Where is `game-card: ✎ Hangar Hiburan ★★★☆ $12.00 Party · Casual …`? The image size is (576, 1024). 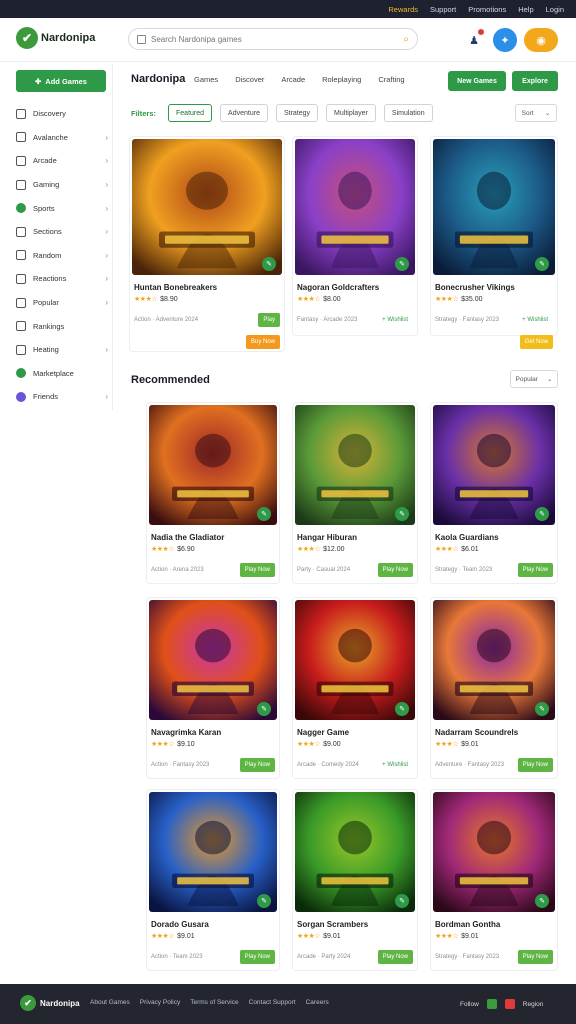
game-card: ✎ Hangar Hiburan ★★★☆ $12.00 Party · Casual … is located at coordinates (355, 493).